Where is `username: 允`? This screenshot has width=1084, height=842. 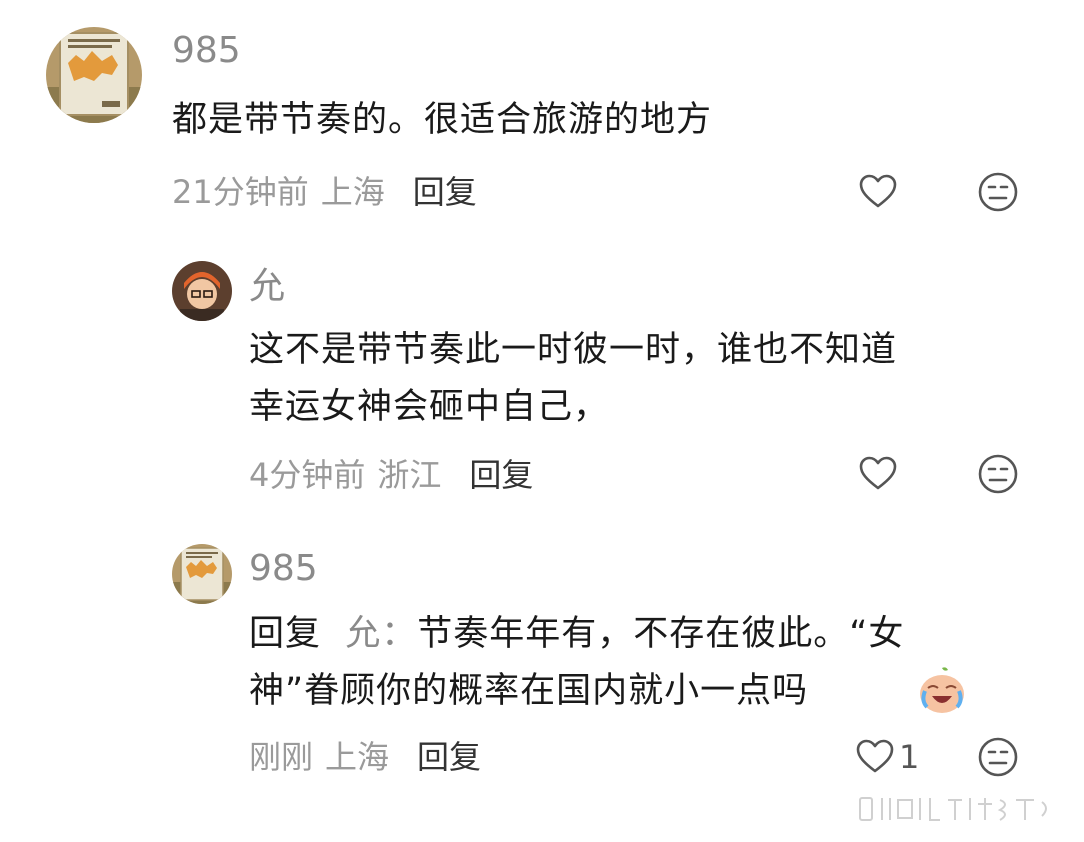 username: 允 is located at coordinates (267, 287).